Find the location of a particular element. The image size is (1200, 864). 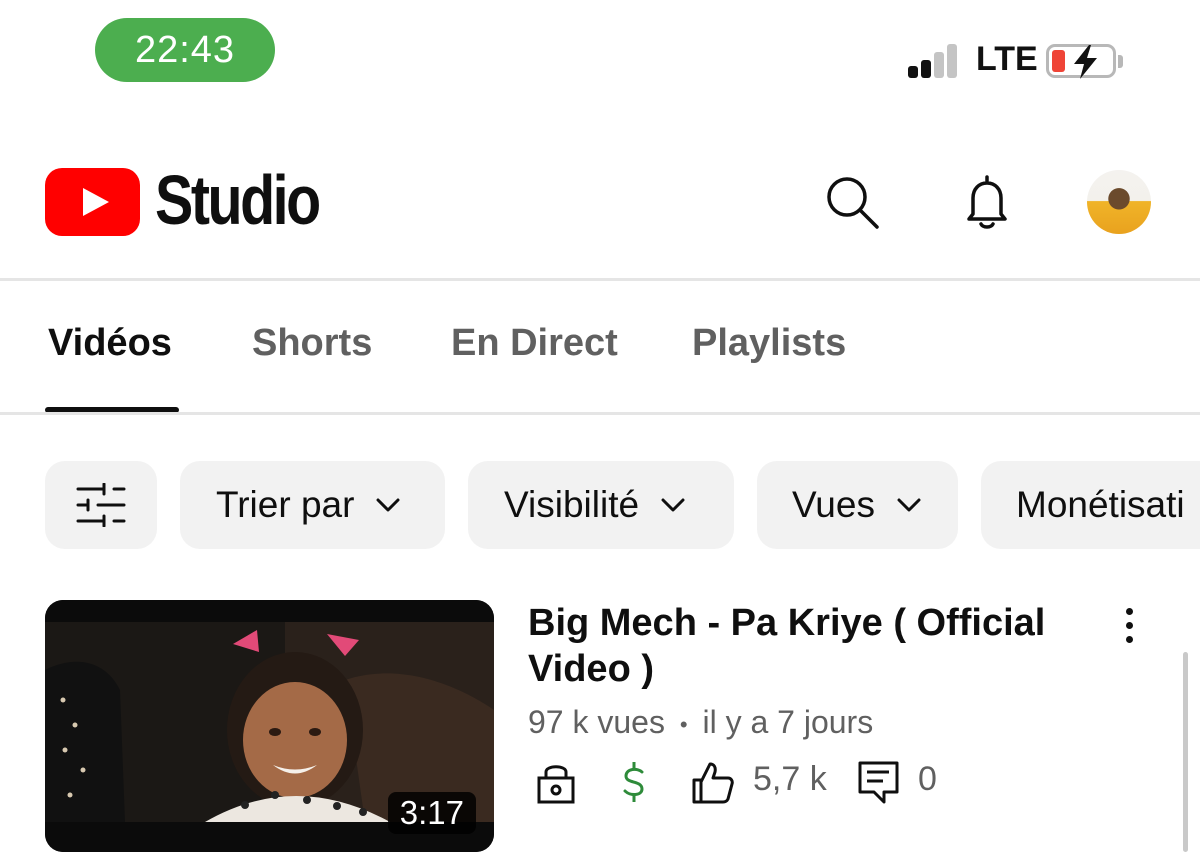

notifications-bell-icon is located at coordinates (987, 202).